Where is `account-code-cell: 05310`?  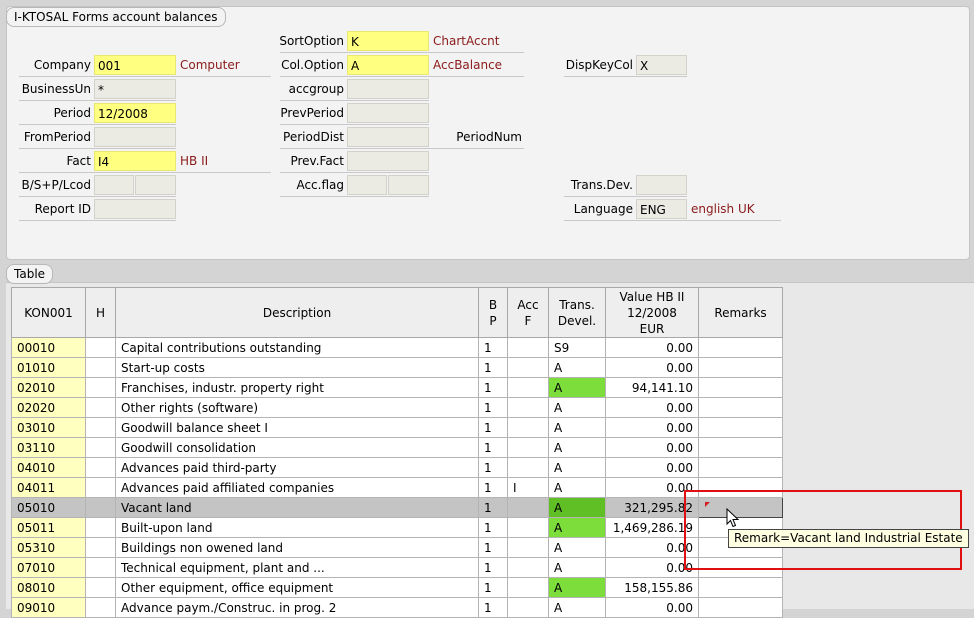 account-code-cell: 05310 is located at coordinates (48, 547).